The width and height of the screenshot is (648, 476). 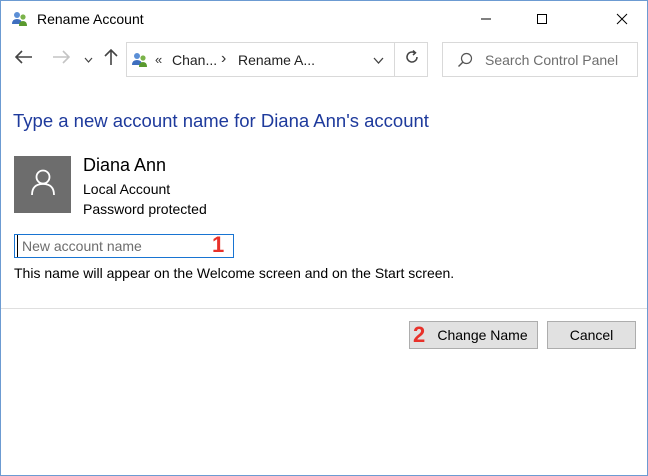 I want to click on search-input, so click(x=560, y=59).